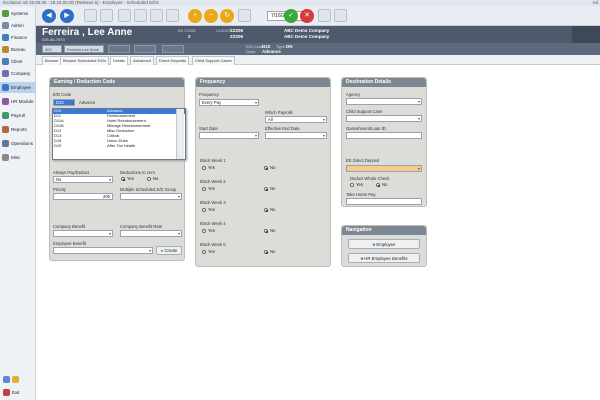 The height and width of the screenshot is (400, 600). Describe the element at coordinates (266, 189) in the screenshot. I see `block-week-2-no-radio` at that location.